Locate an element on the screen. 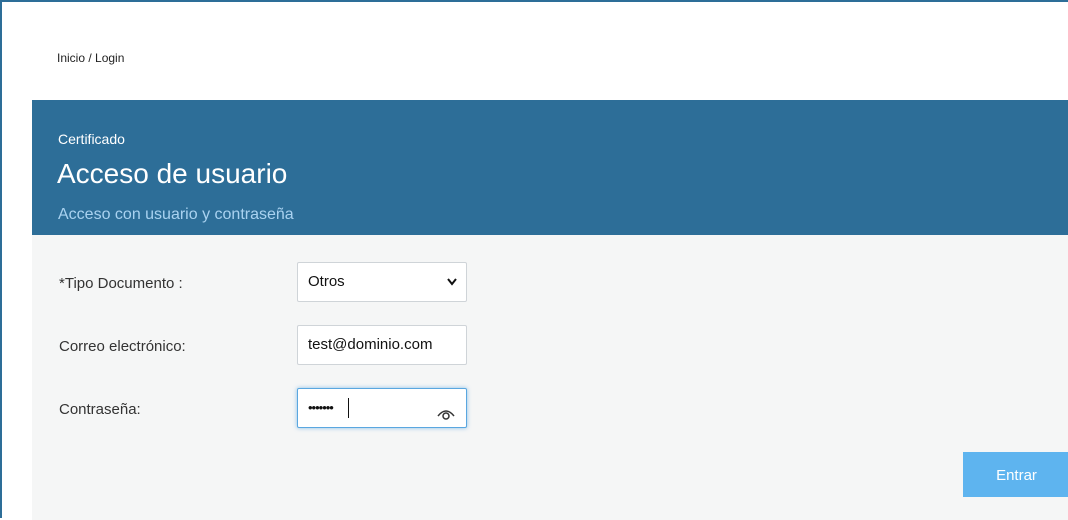 This screenshot has width=1068, height=520. password-label: Contraseña: is located at coordinates (100, 409).